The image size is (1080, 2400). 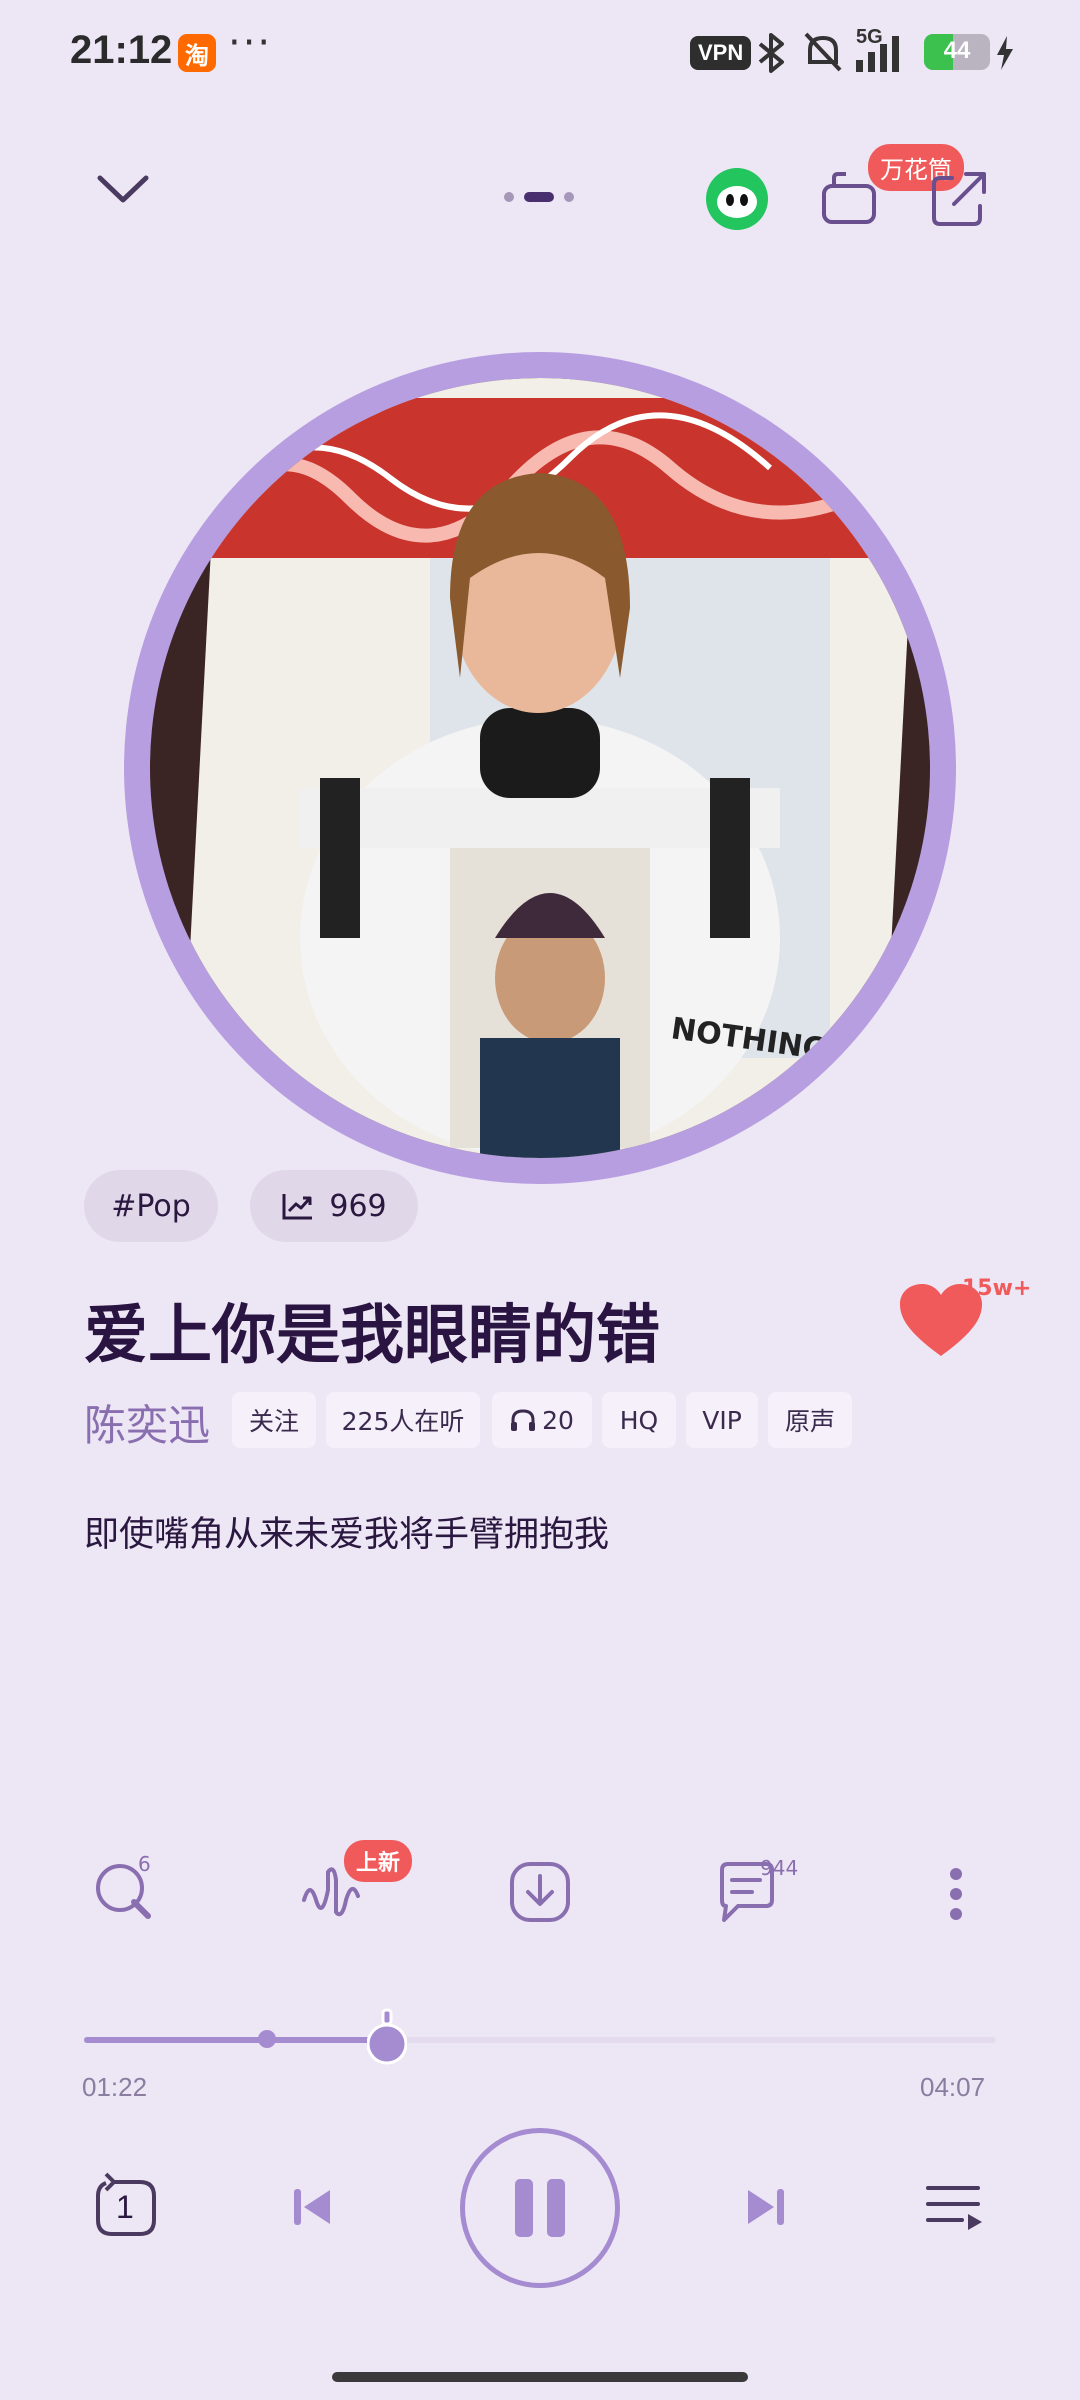 What do you see at coordinates (144, 1864) in the screenshot?
I see `search-count: 6` at bounding box center [144, 1864].